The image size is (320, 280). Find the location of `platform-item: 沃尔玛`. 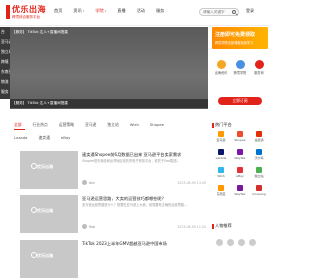

platform-item: 沃尔玛 is located at coordinates (259, 154).